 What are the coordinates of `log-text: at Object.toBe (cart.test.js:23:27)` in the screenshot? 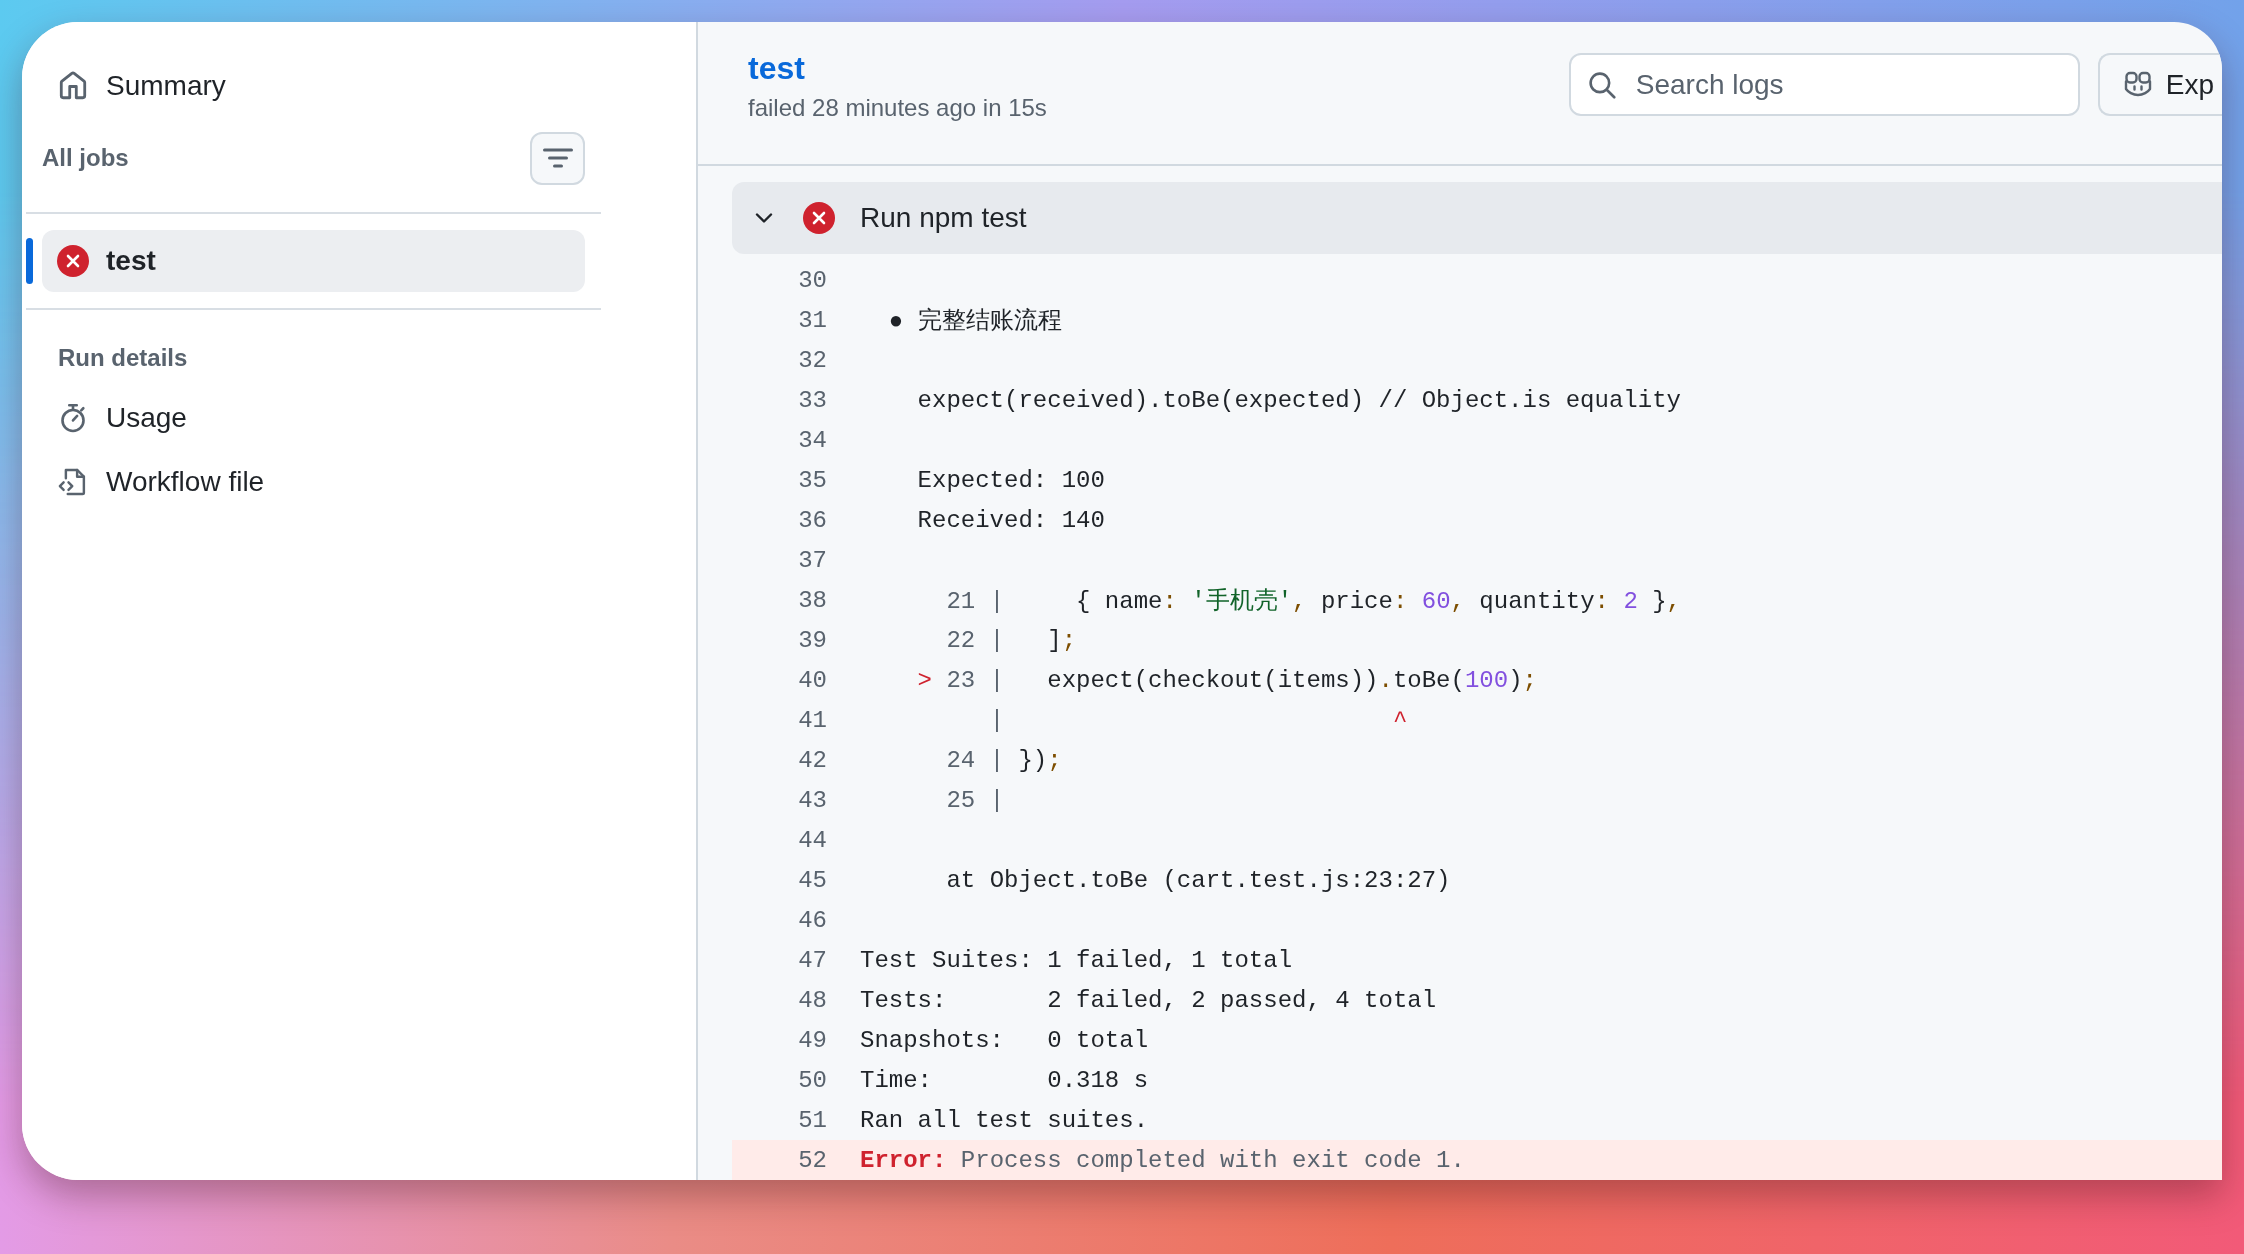 It's located at (1198, 880).